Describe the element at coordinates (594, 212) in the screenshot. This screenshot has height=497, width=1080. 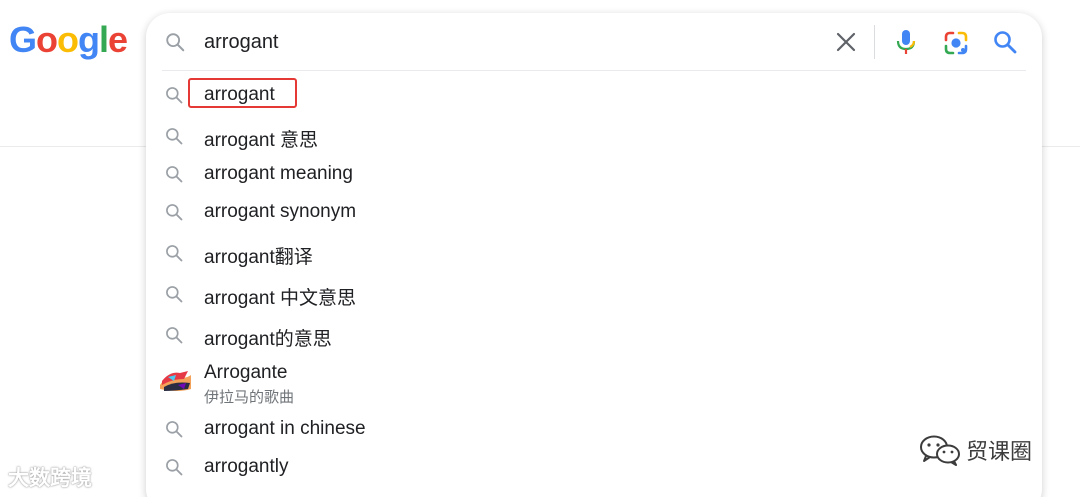
I see `suggestion-item: arrogant synonym` at that location.